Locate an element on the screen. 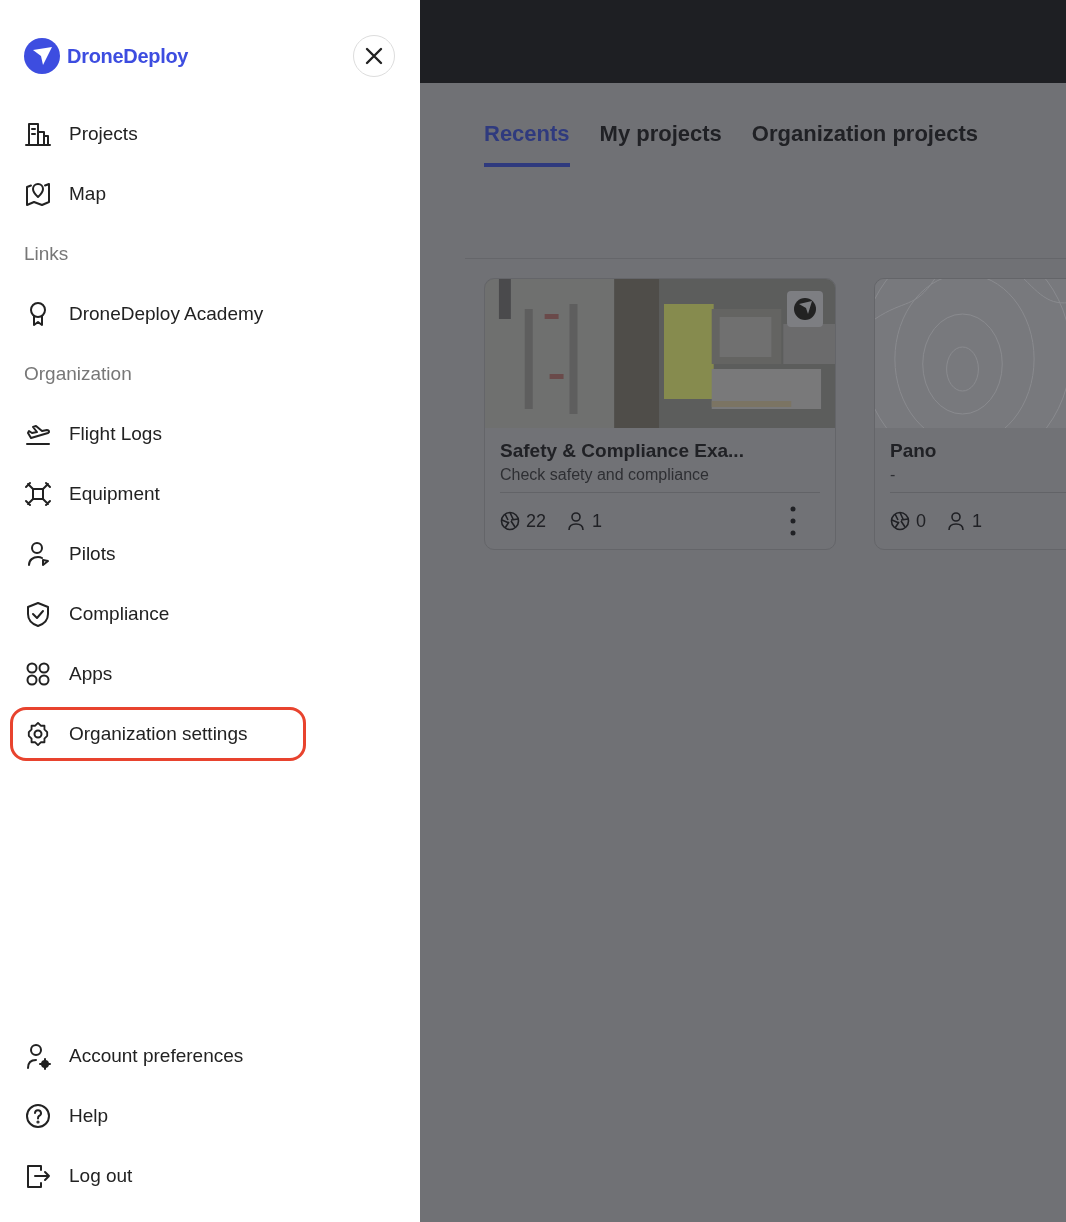  drone-deploy-badge-icon is located at coordinates (805, 309).